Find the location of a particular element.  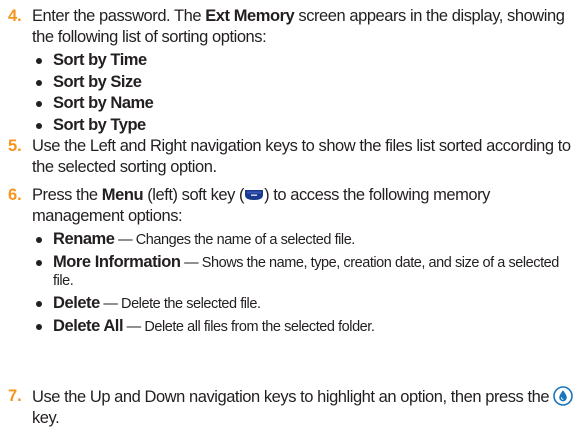

sort-option: Sort by Name is located at coordinates (304, 104).